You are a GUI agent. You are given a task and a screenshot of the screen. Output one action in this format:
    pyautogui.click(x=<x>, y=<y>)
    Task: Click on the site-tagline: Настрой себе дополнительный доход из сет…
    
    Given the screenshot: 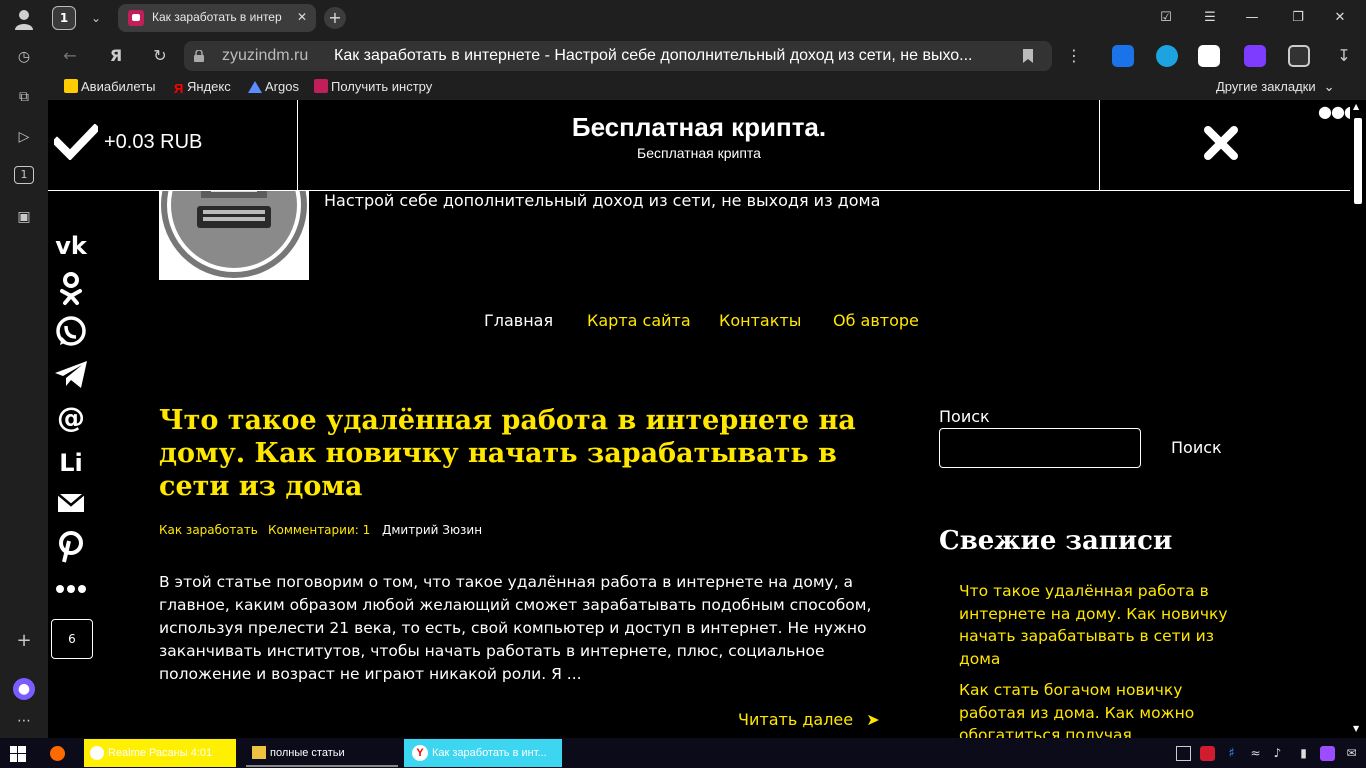 What is the action you would take?
    pyautogui.click(x=602, y=200)
    